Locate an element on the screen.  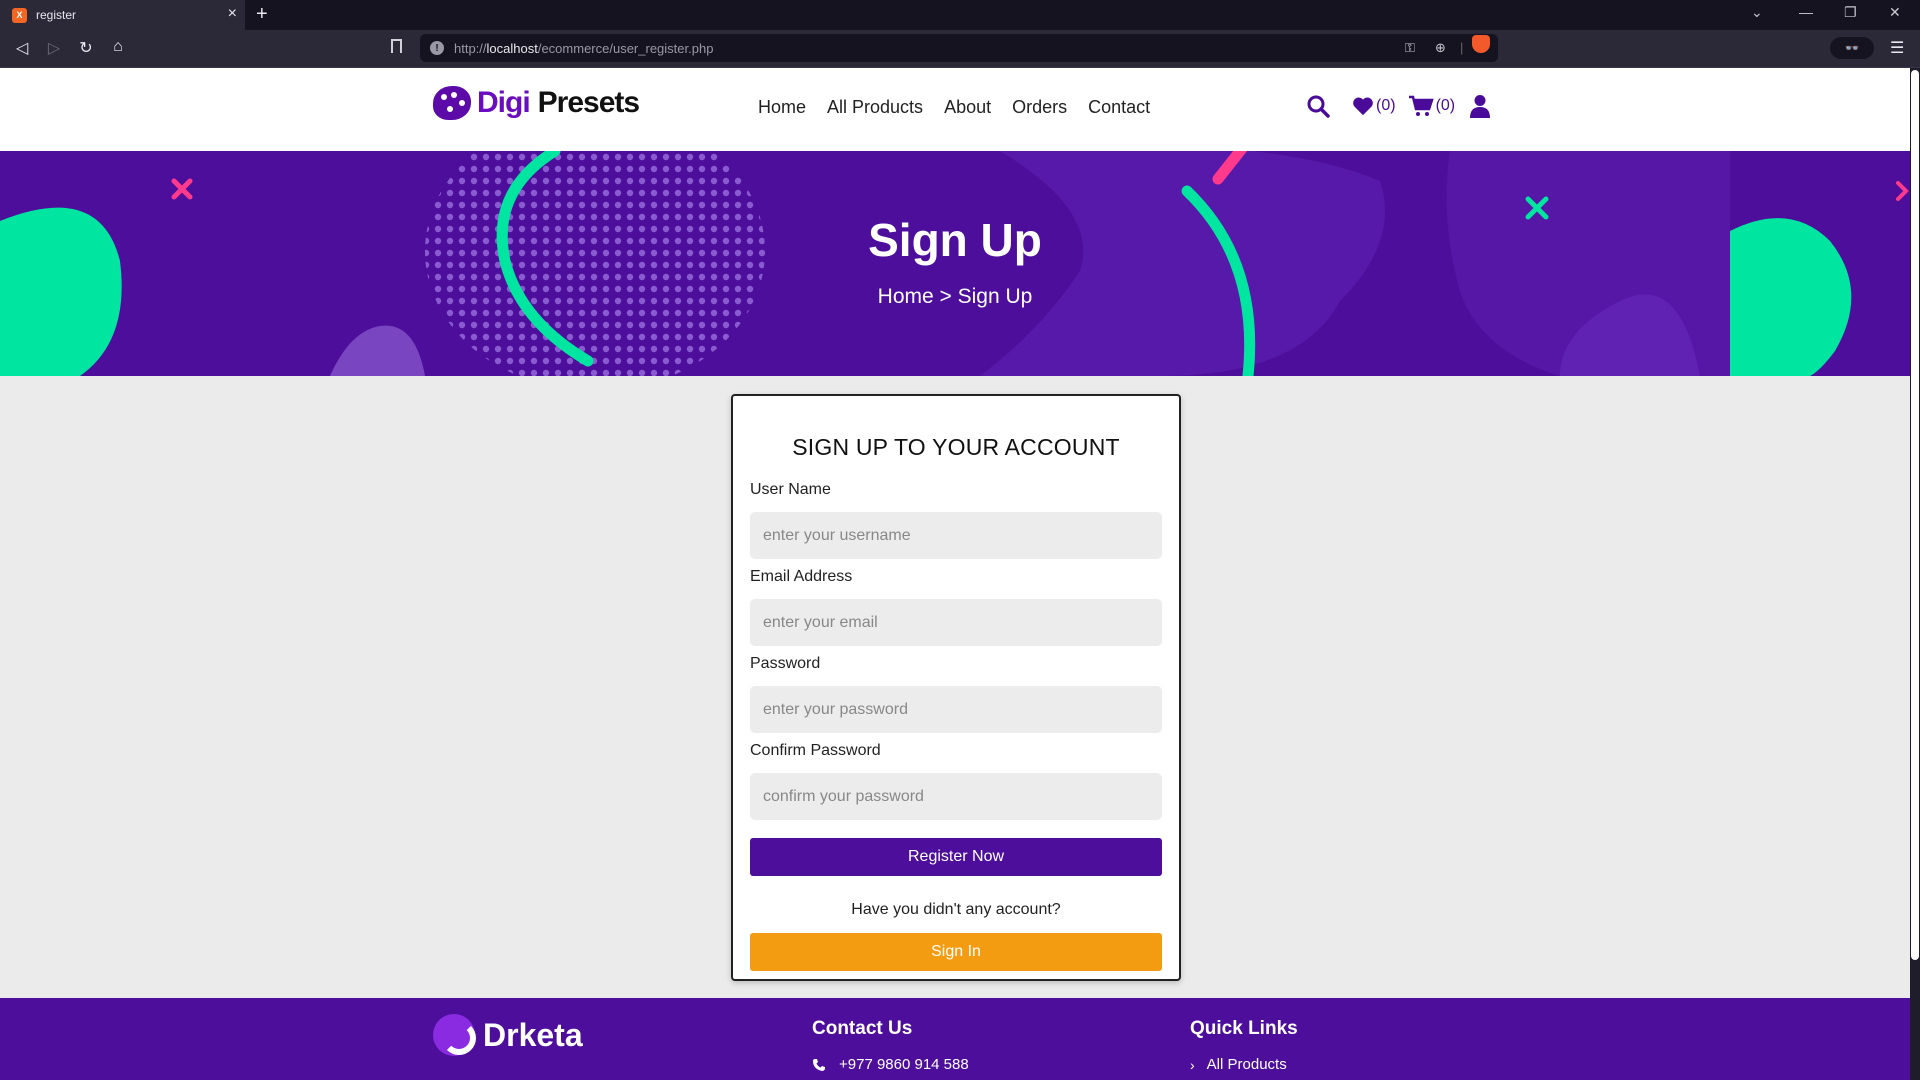
chevron-right-icon: › is located at coordinates (1192, 1064).